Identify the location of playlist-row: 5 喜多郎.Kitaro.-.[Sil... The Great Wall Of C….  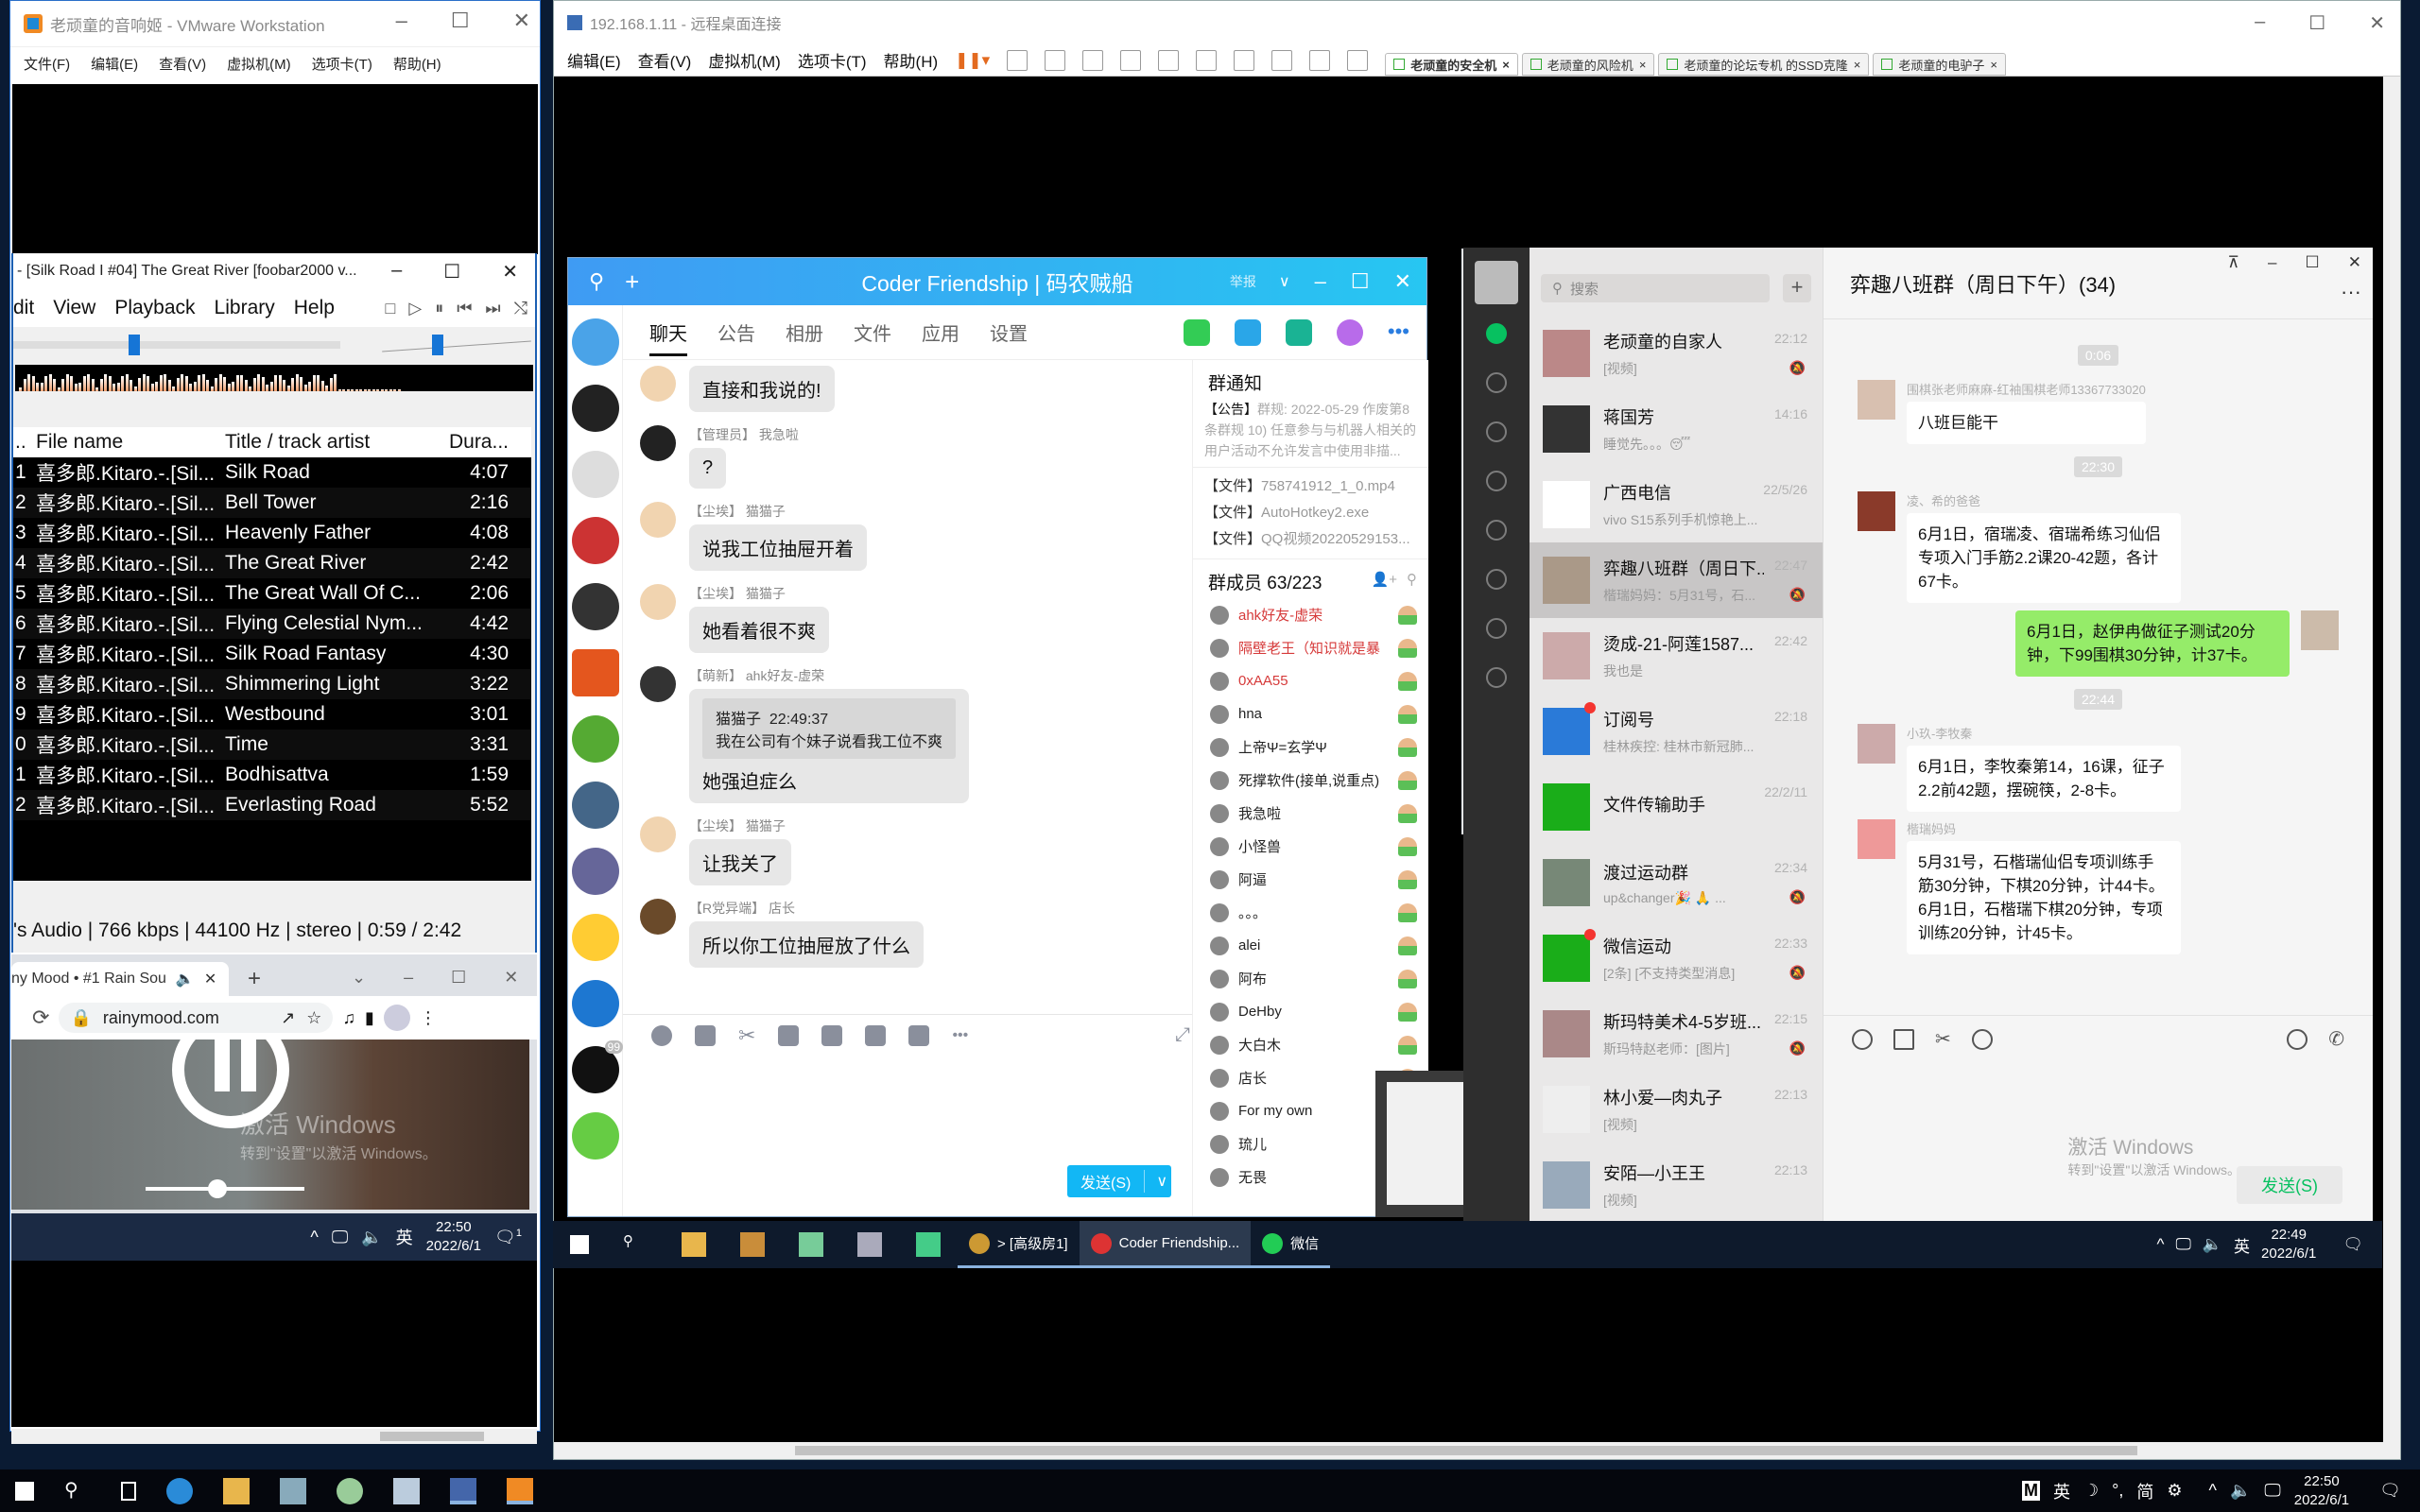
(272, 593).